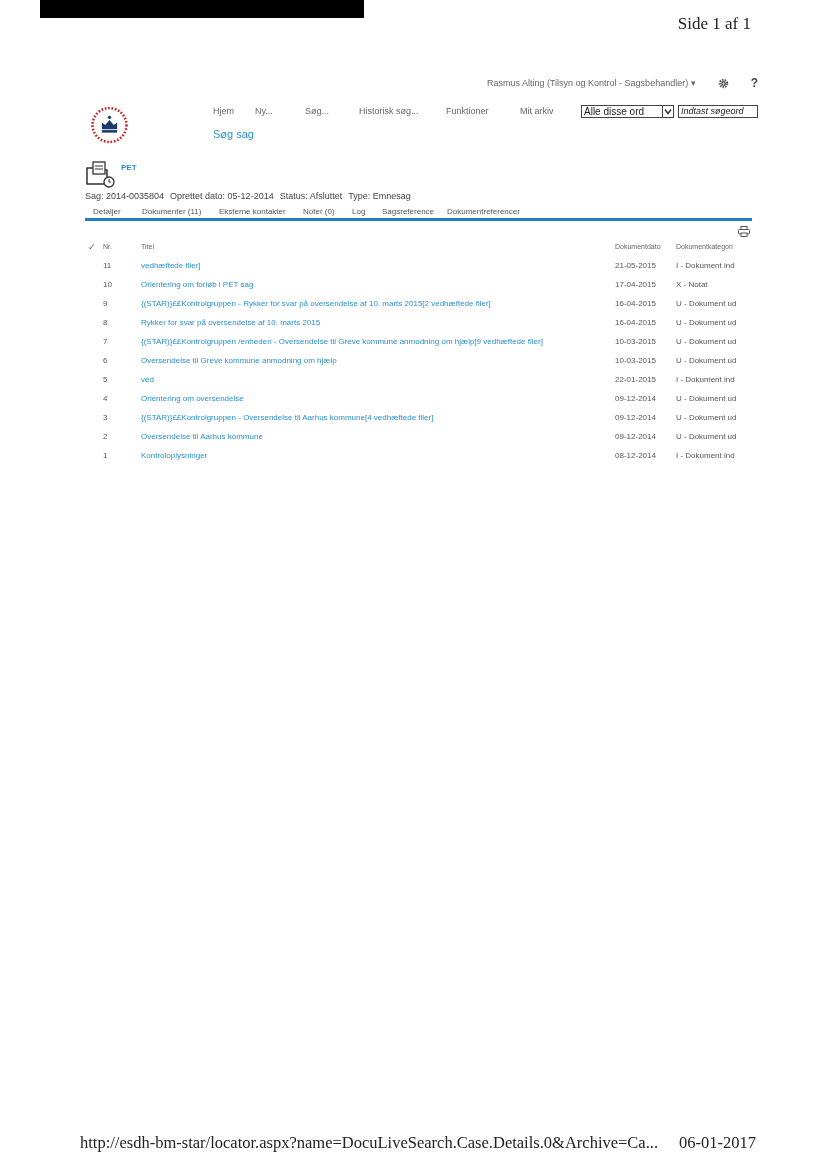 This screenshot has height=1169, width=828. Describe the element at coordinates (101, 174) in the screenshot. I see `case-folder-icon` at that location.